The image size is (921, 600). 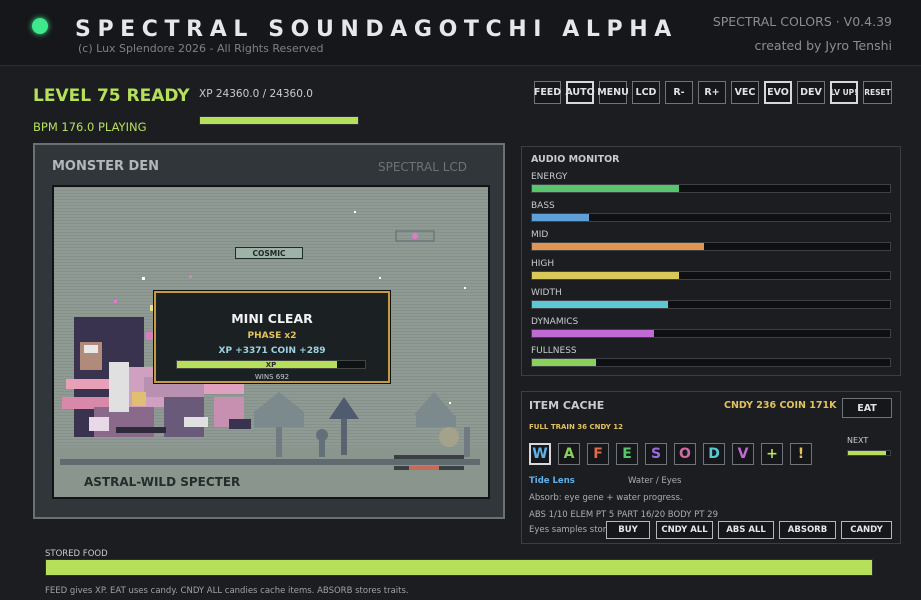 What do you see at coordinates (40, 26) in the screenshot?
I see `status-indicator-icon` at bounding box center [40, 26].